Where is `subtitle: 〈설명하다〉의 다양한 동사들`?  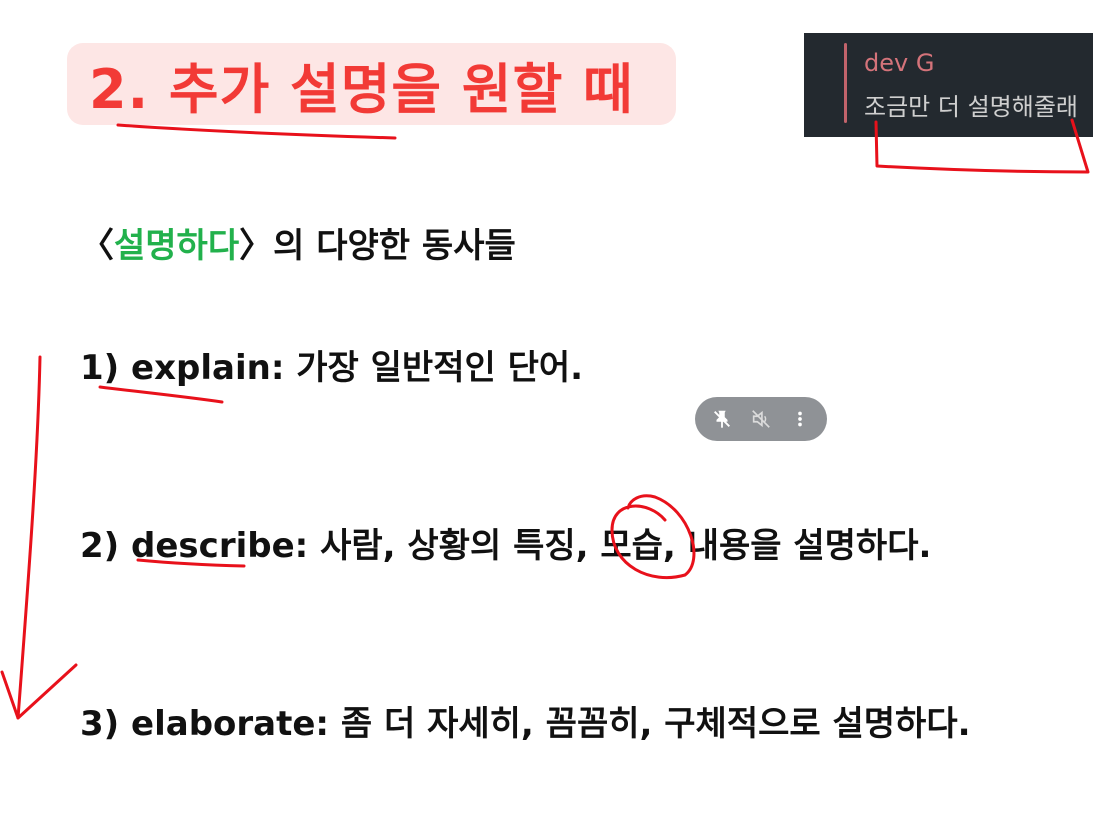
subtitle: 〈설명하다〉의 다양한 동사들 is located at coordinates (298, 242).